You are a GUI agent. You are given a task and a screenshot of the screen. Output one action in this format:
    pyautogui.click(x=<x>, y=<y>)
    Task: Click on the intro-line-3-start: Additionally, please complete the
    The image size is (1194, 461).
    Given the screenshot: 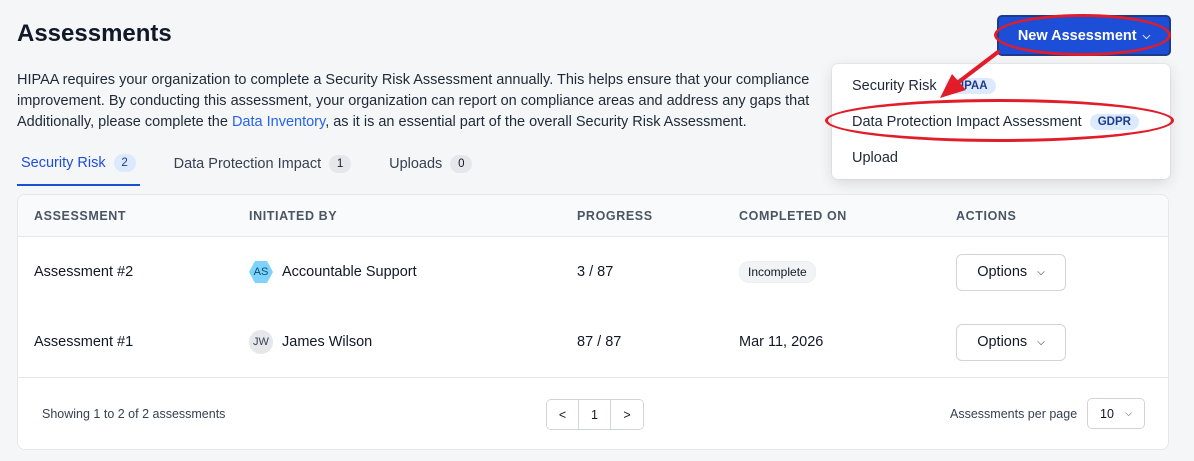 What is the action you would take?
    pyautogui.click(x=124, y=122)
    